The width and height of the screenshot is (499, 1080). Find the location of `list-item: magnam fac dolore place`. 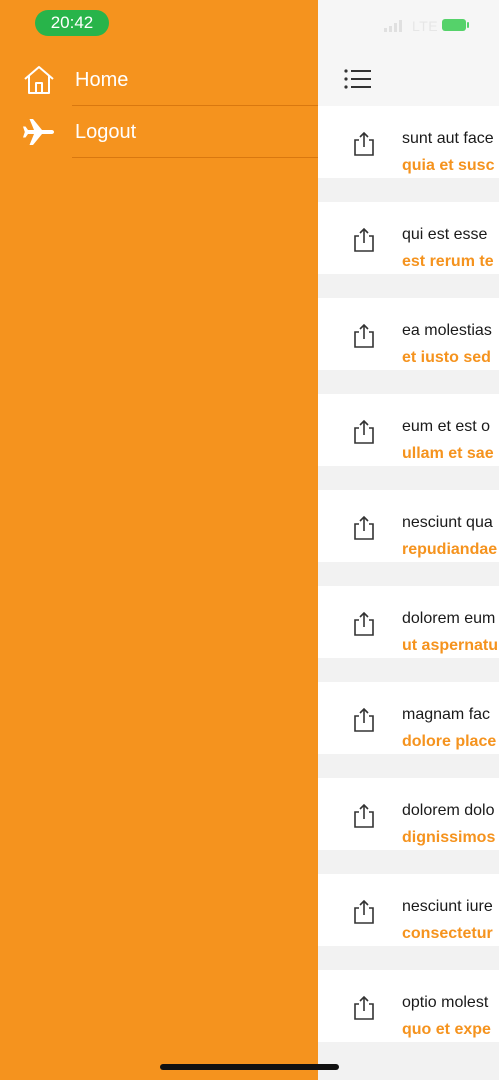

list-item: magnam fac dolore place is located at coordinates (408, 718).